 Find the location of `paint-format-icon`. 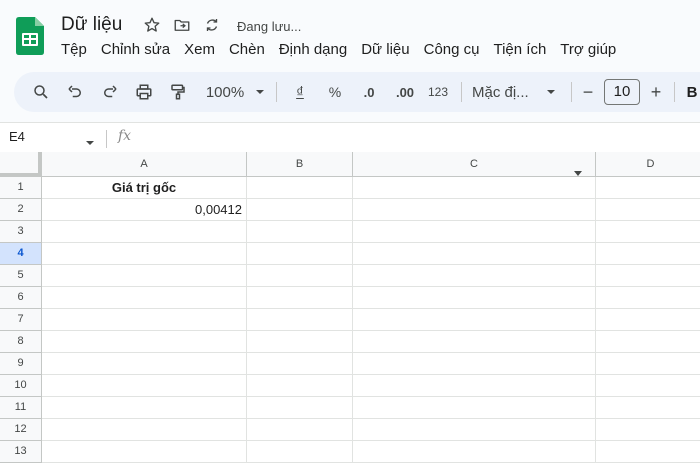

paint-format-icon is located at coordinates (178, 92).